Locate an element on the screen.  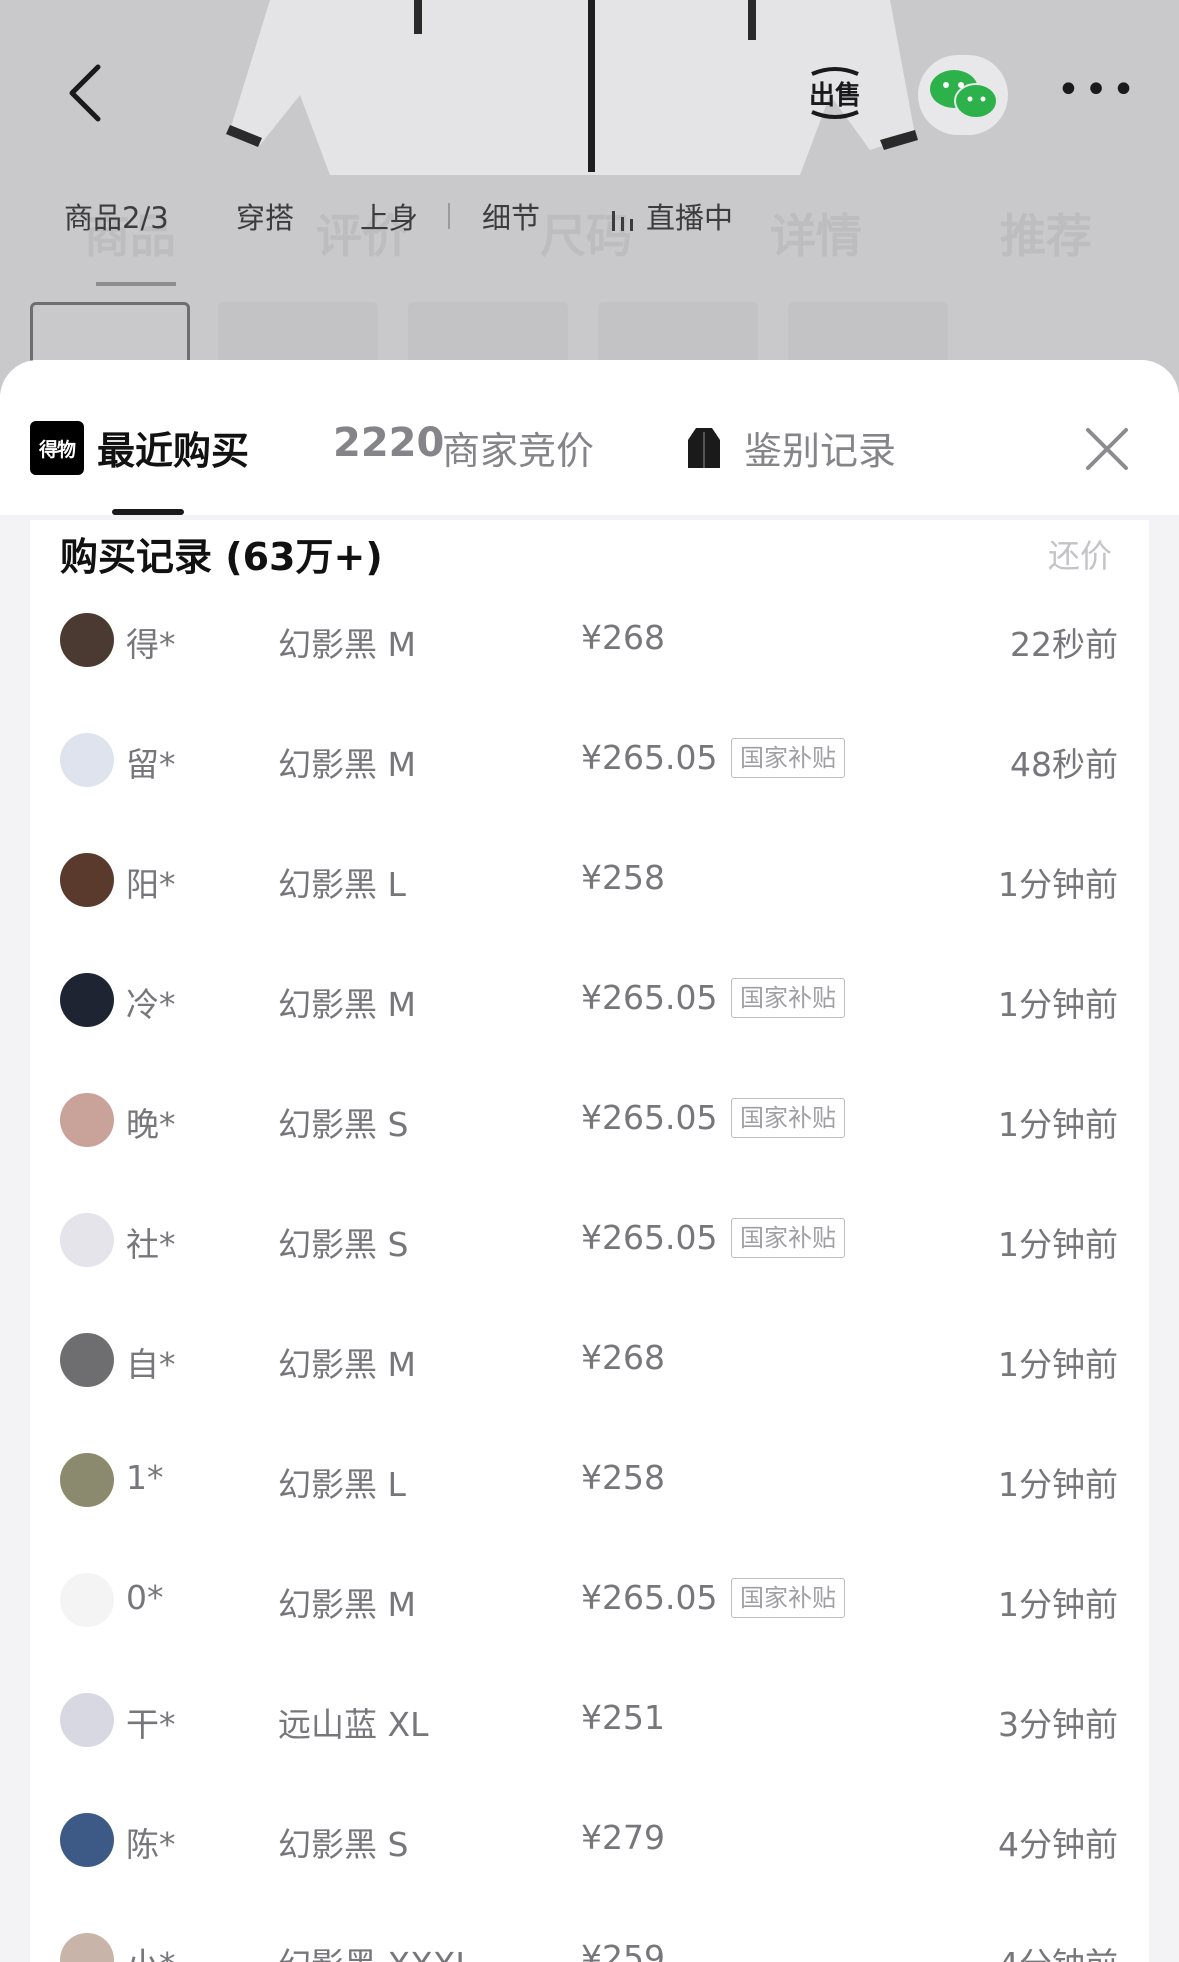
list-item: 陈* 幻影黑 S ¥279 4分钟前 is located at coordinates (589, 1838).